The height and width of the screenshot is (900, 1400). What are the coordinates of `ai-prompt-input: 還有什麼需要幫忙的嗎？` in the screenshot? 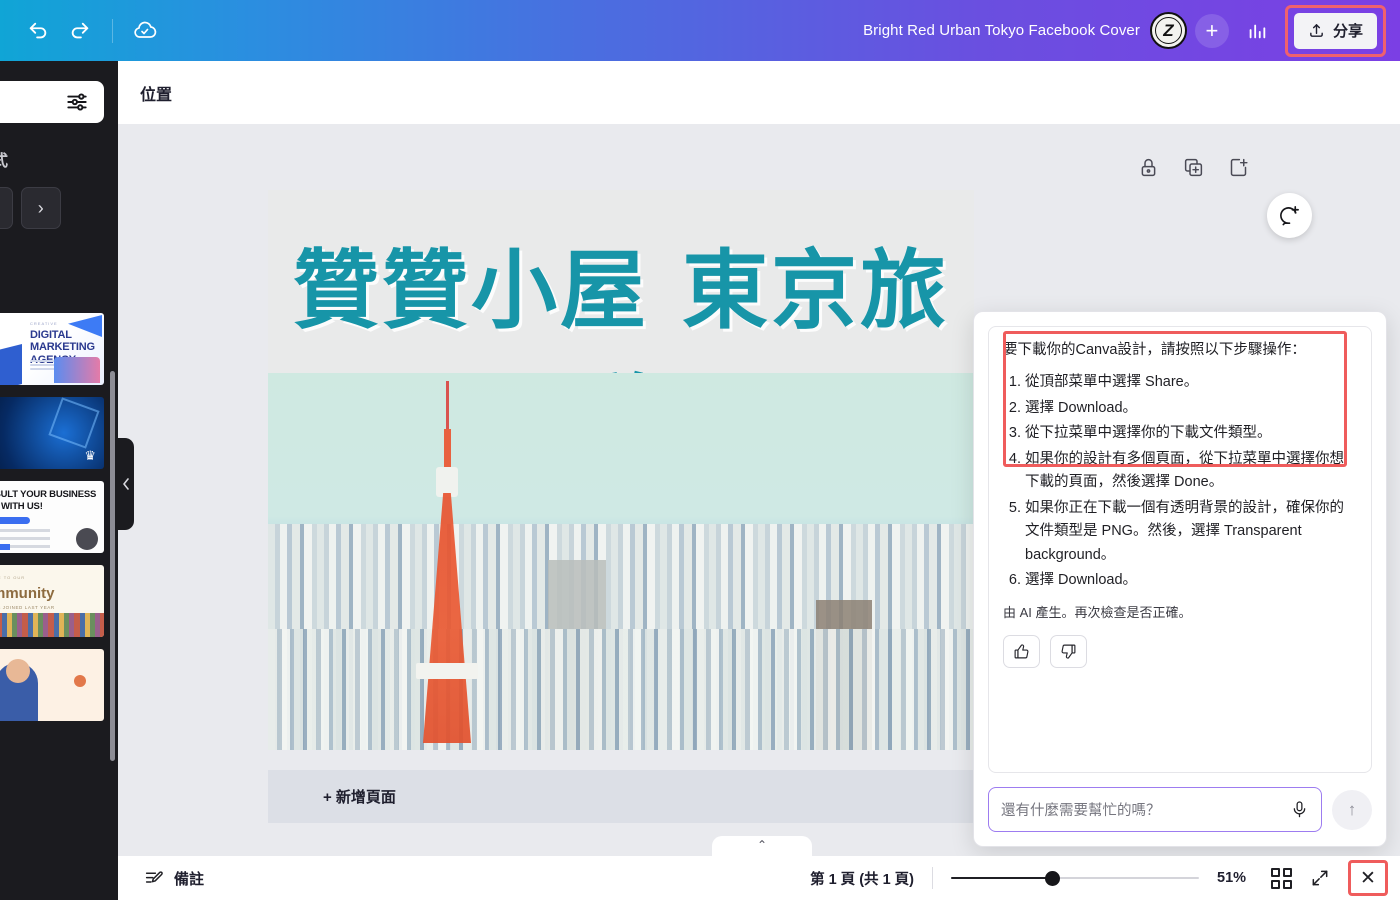 It's located at (1155, 809).